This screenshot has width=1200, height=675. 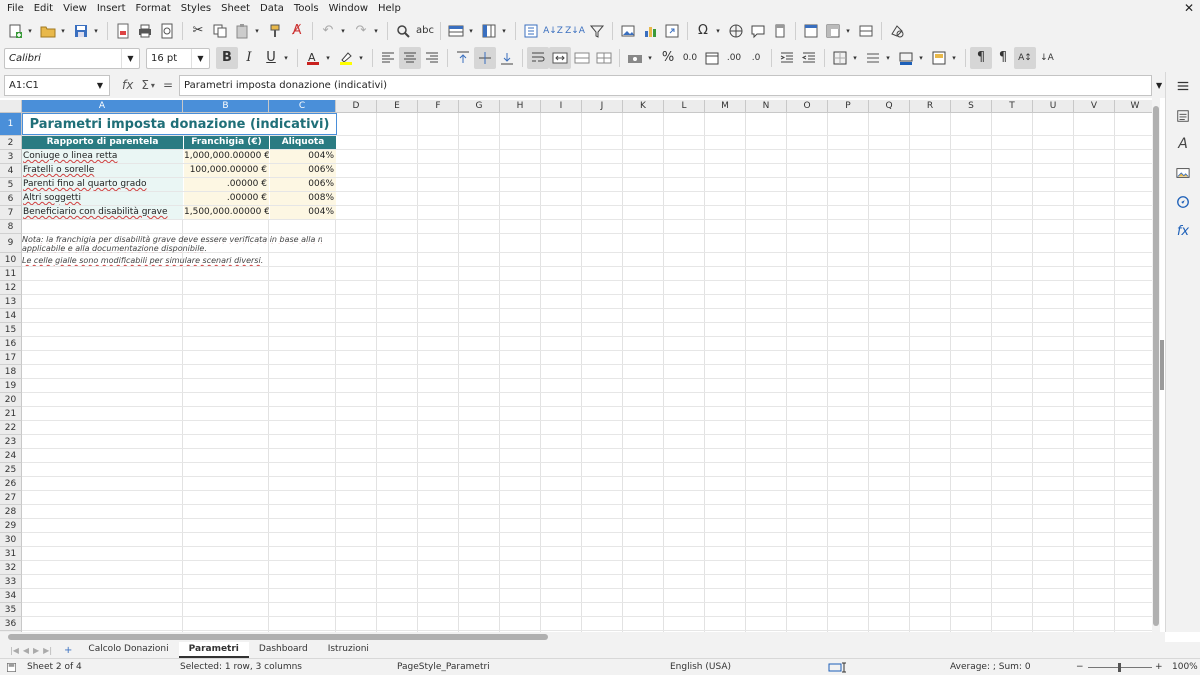 What do you see at coordinates (226, 156) in the screenshot?
I see `table-row-exemption: 1,000,000.00000 €` at bounding box center [226, 156].